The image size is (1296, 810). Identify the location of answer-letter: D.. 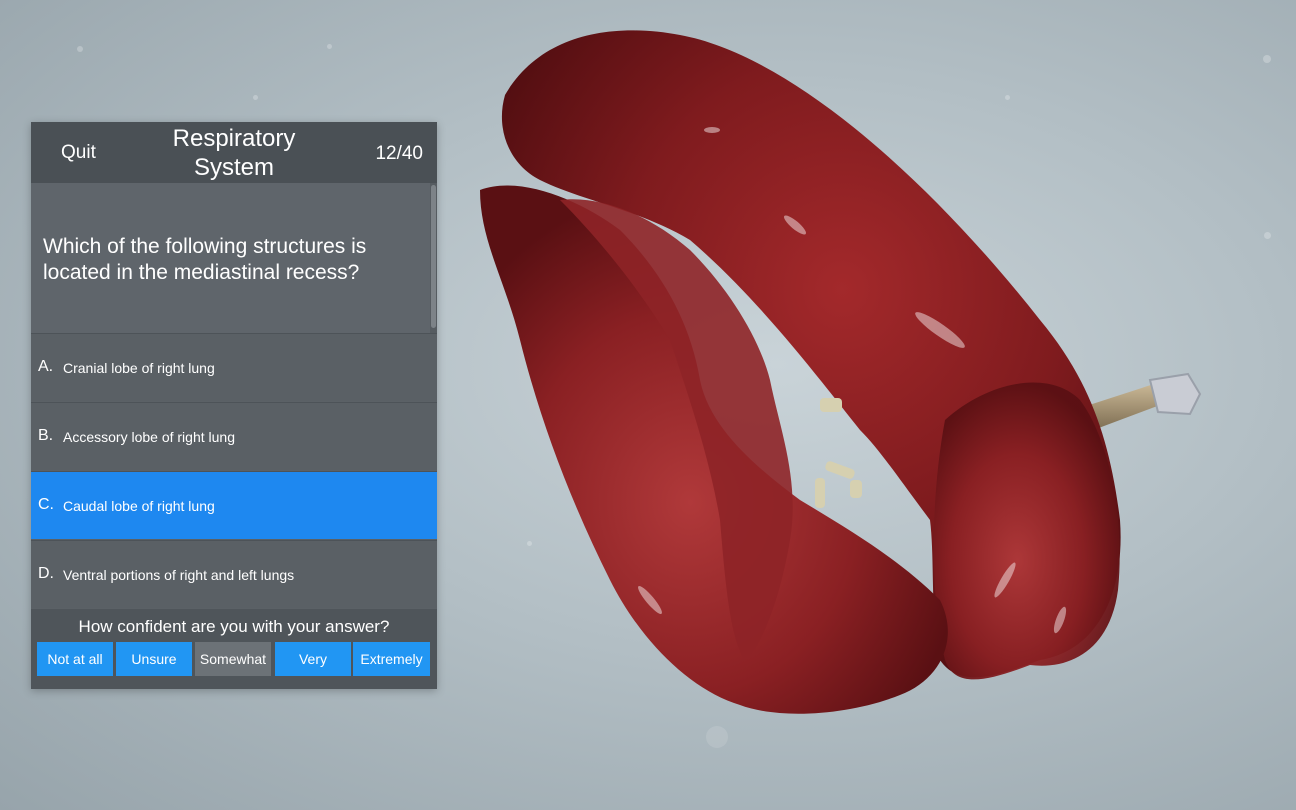
(46, 573).